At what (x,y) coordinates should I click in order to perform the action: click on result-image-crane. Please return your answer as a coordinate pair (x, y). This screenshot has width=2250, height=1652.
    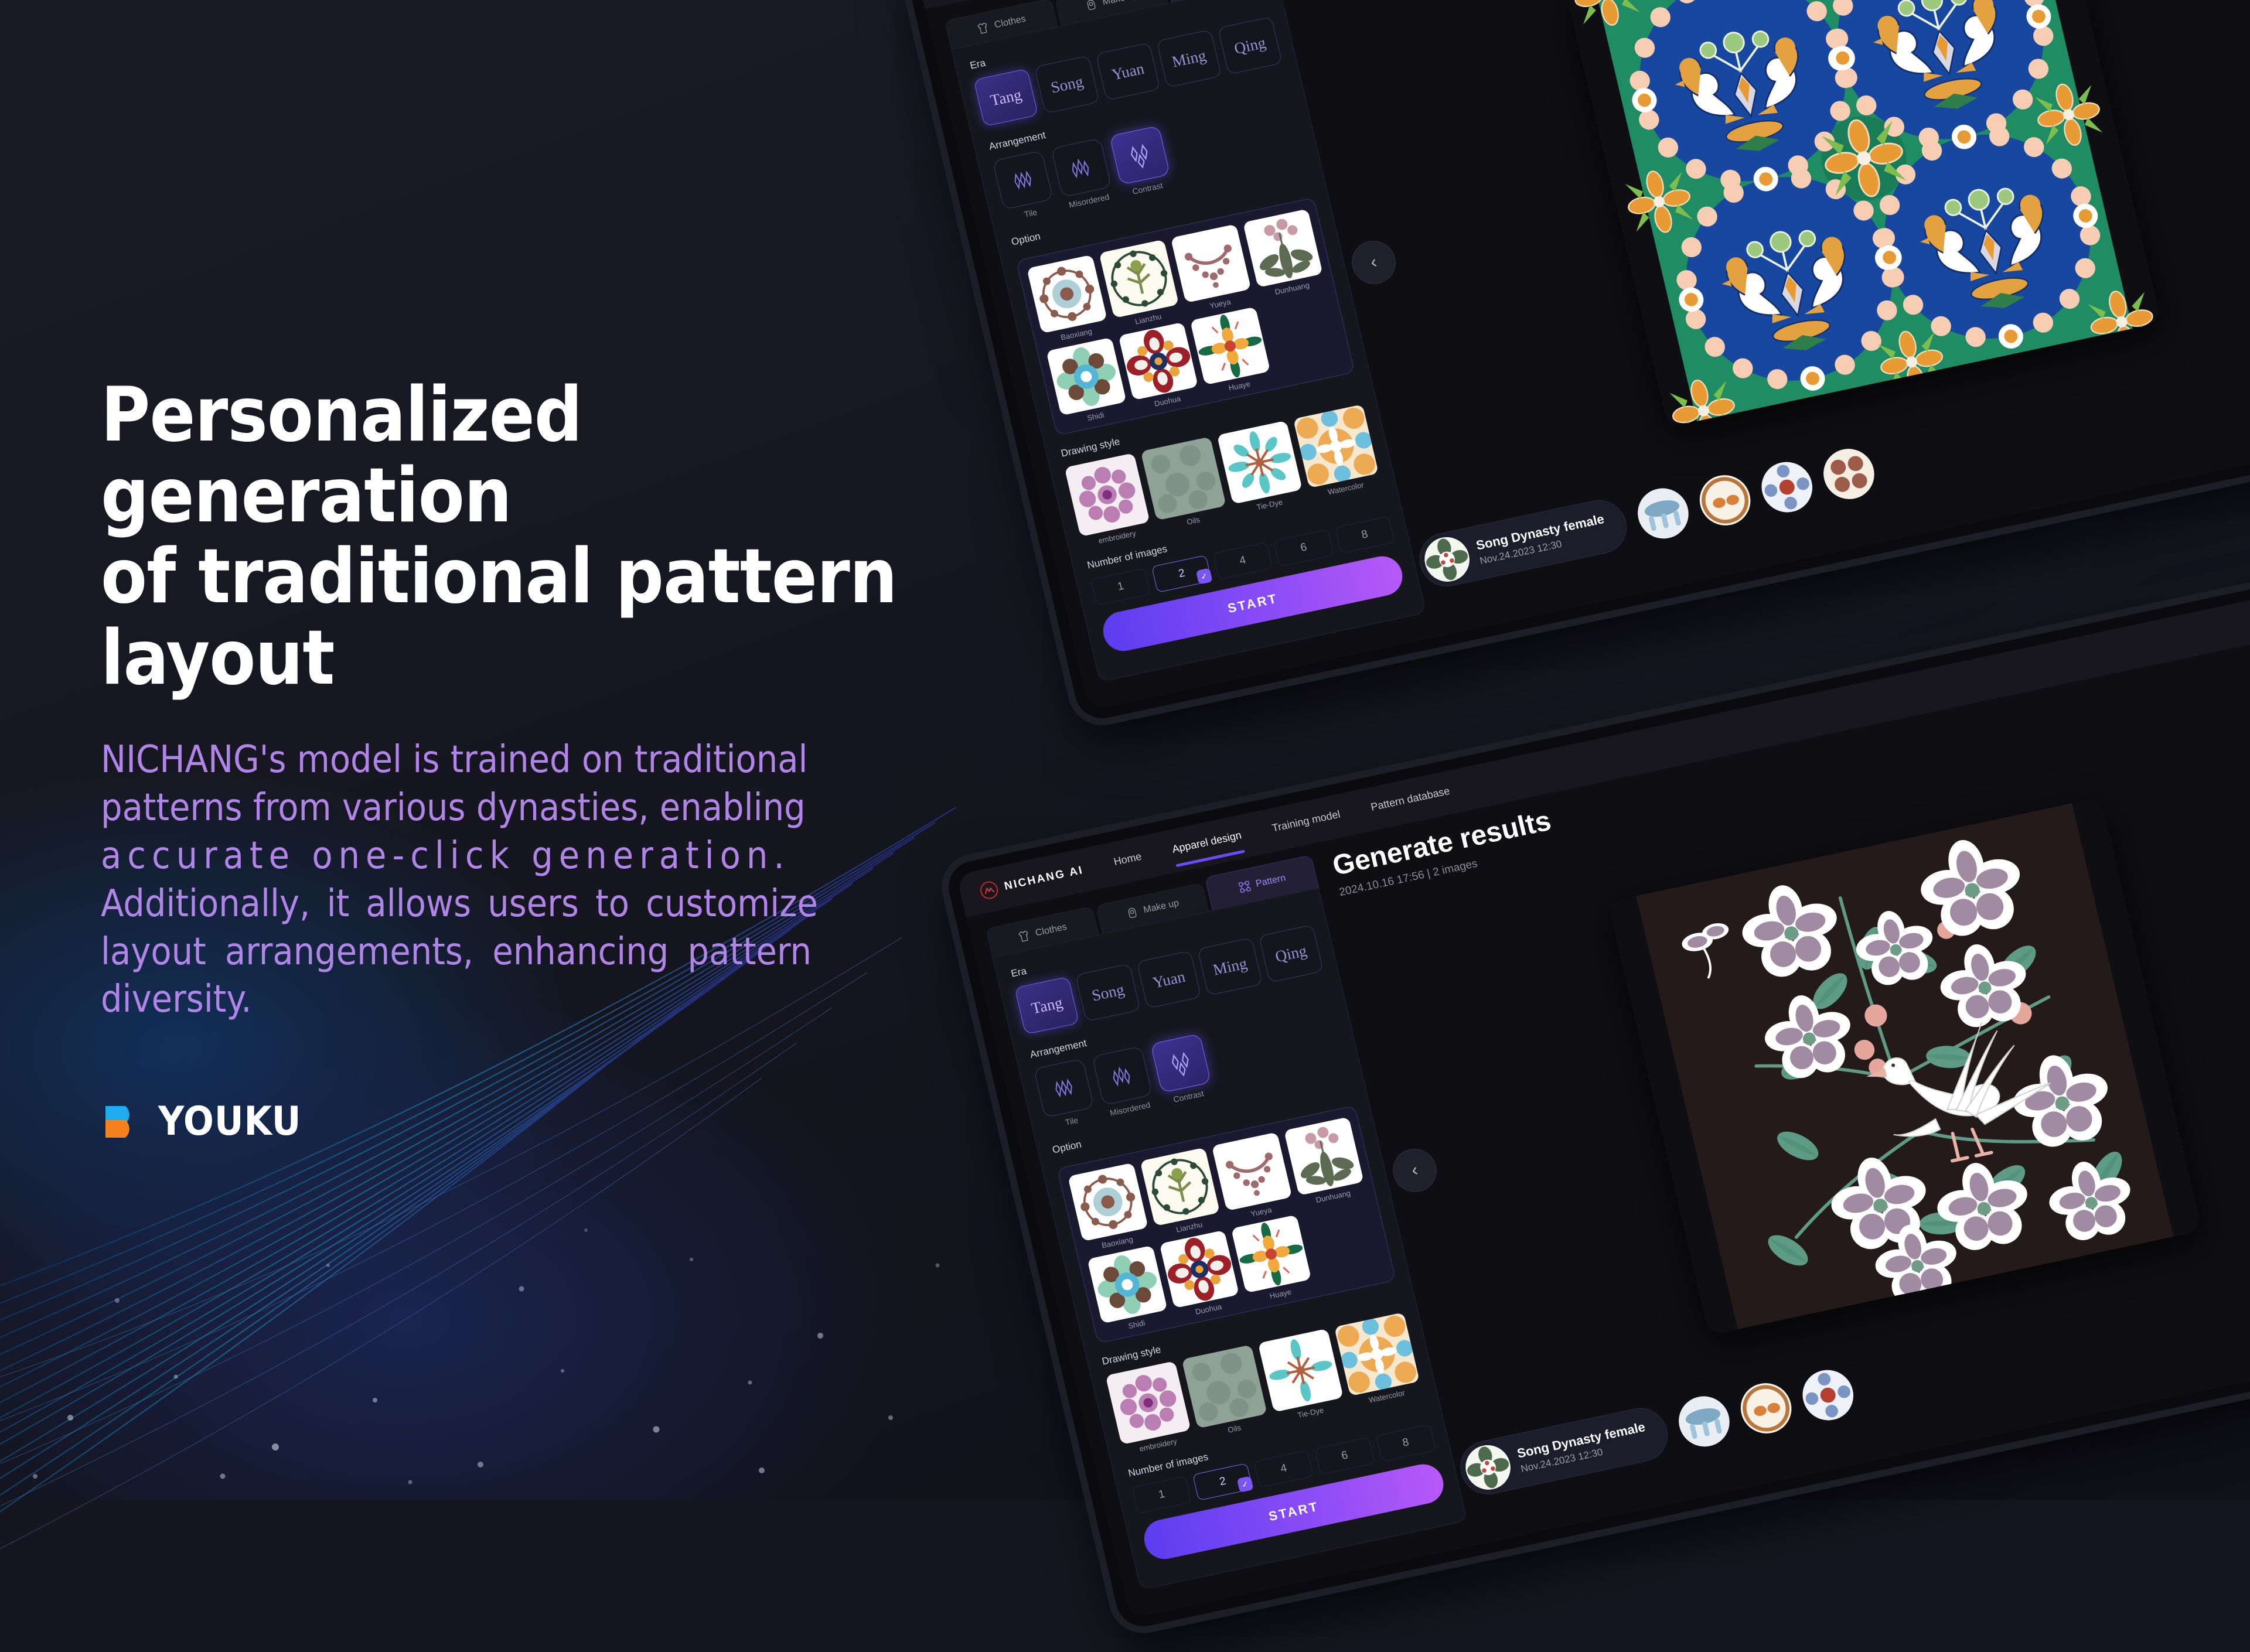
    Looking at the image, I should click on (1906, 1066).